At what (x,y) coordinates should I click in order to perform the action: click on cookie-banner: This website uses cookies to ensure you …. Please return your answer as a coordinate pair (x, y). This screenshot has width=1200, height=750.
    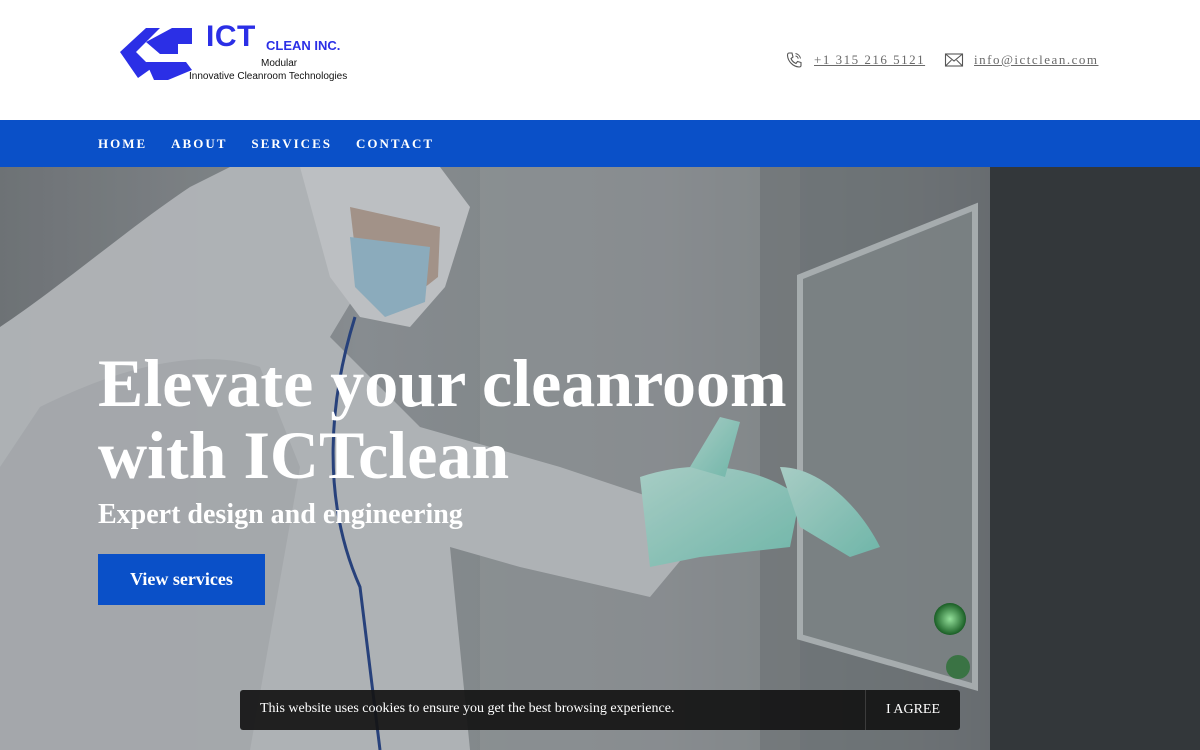
    Looking at the image, I should click on (600, 710).